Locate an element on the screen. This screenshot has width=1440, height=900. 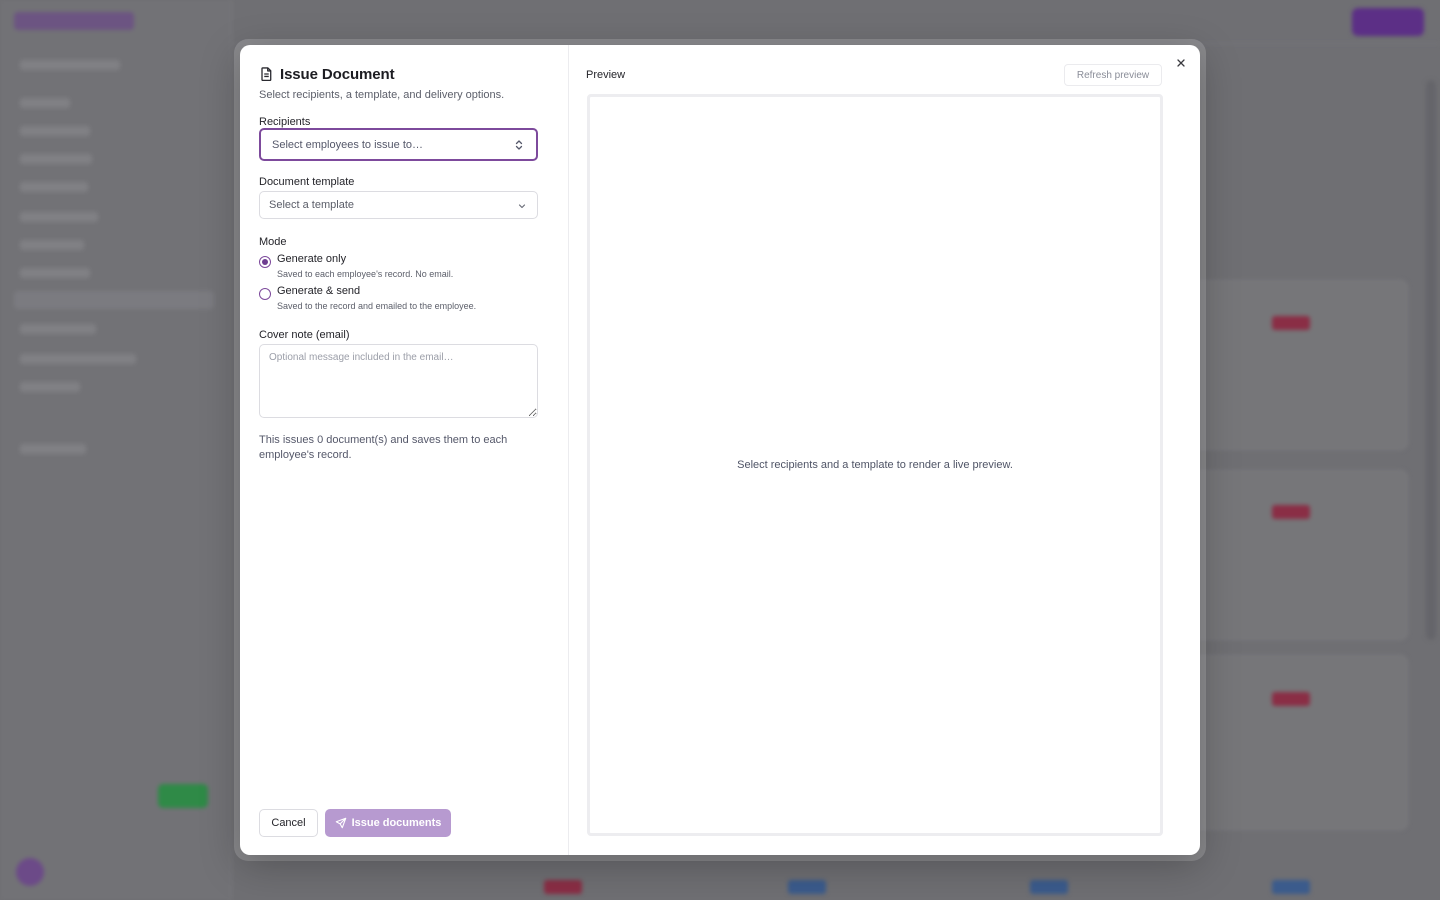
background-nav-active is located at coordinates (114, 300).